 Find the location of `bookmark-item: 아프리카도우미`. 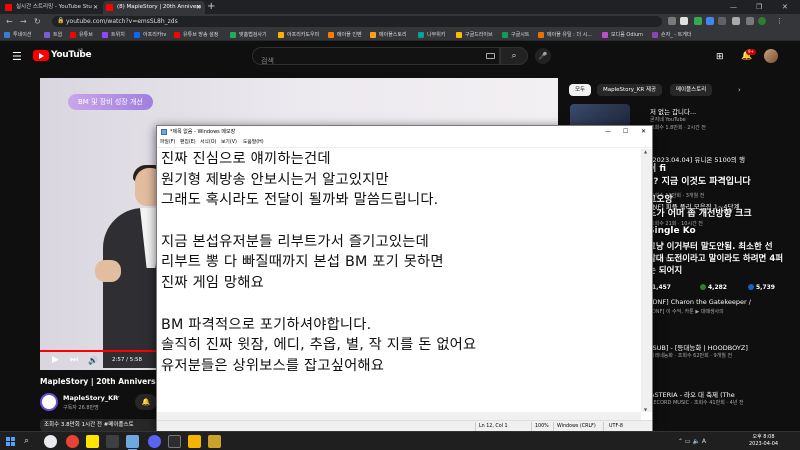

bookmark-item: 아프리카도우미 is located at coordinates (298, 35).